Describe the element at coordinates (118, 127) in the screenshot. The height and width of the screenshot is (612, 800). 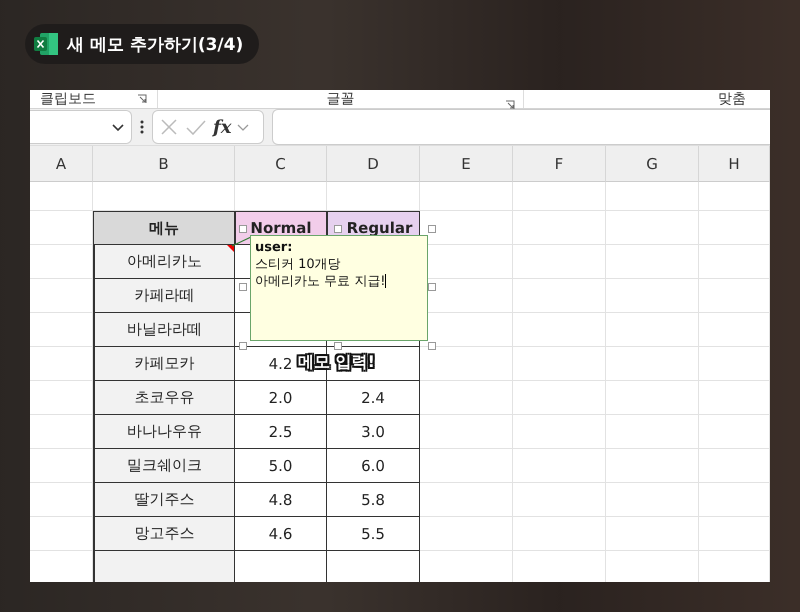
I see `chevron-down-icon` at that location.